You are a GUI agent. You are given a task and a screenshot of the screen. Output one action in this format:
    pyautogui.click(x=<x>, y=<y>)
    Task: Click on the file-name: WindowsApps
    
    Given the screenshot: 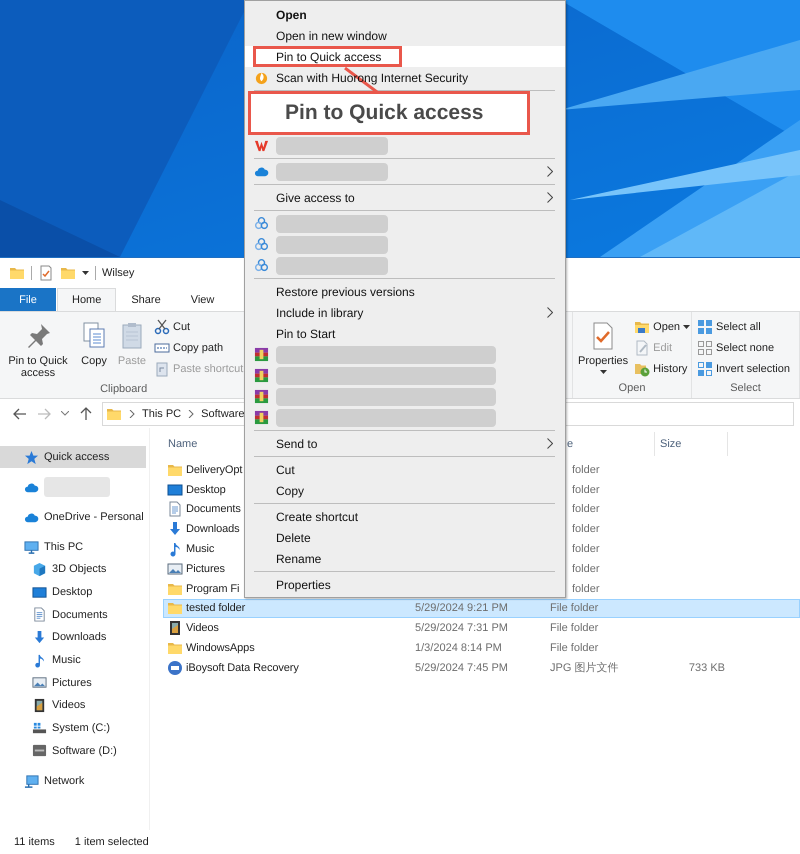 What is the action you would take?
    pyautogui.click(x=220, y=648)
    